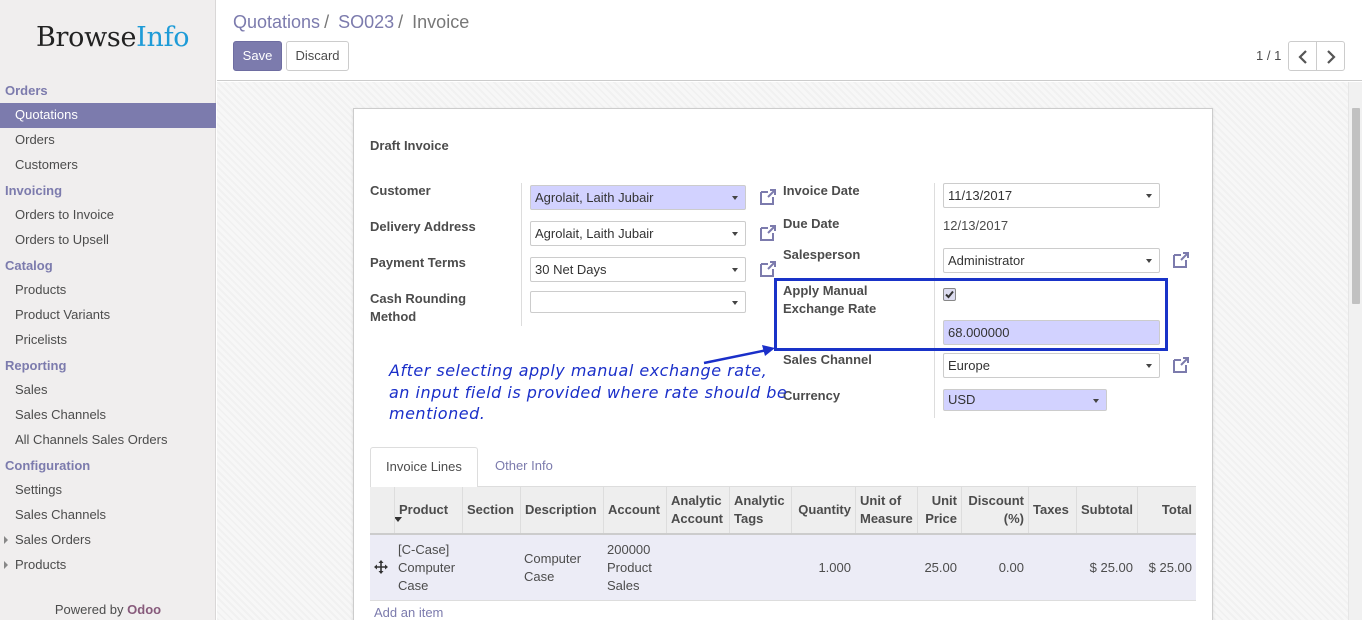 The height and width of the screenshot is (620, 1362). I want to click on invoice-date-label: Invoice Date, so click(821, 190).